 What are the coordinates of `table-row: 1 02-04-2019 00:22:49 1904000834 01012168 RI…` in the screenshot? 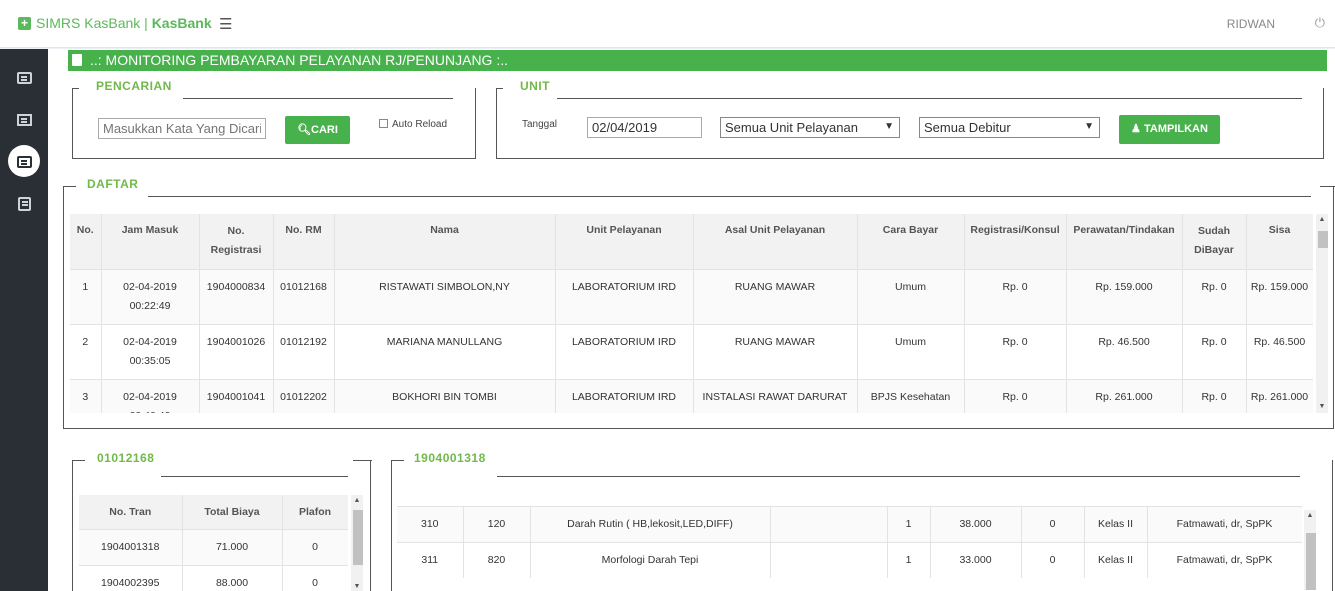 It's located at (691, 296).